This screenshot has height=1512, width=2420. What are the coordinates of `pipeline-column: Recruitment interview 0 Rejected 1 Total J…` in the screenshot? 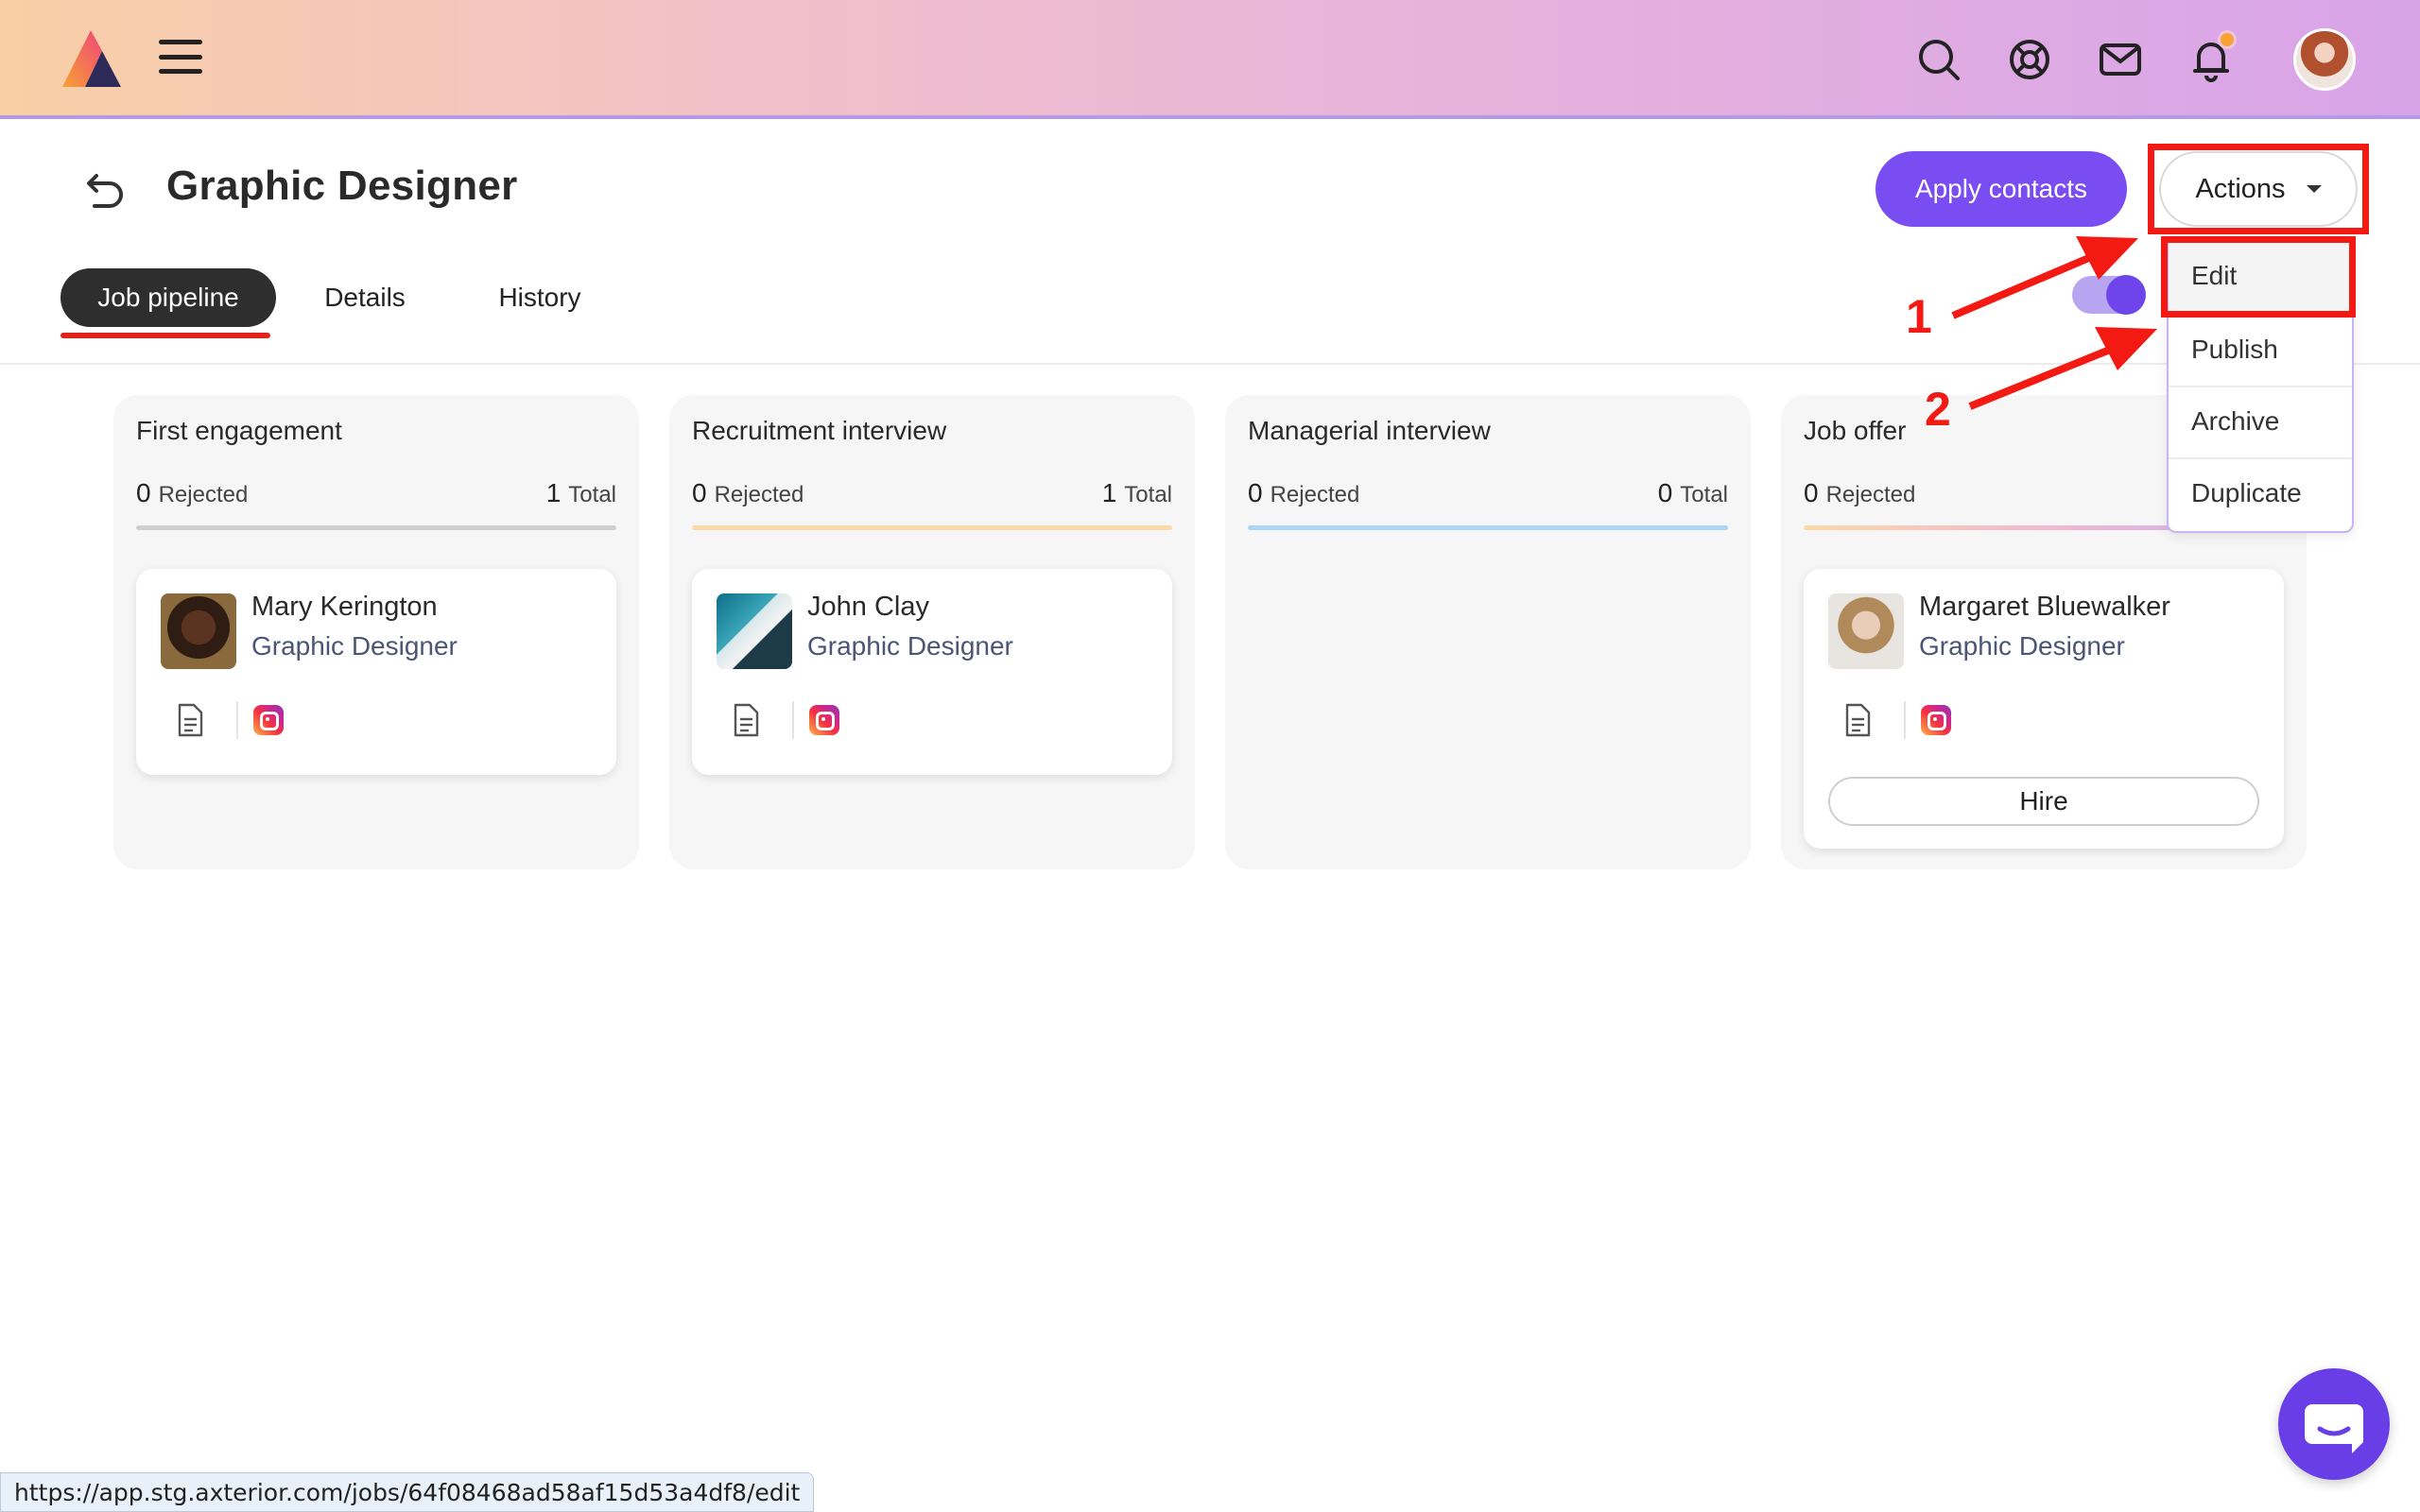 It's located at (932, 632).